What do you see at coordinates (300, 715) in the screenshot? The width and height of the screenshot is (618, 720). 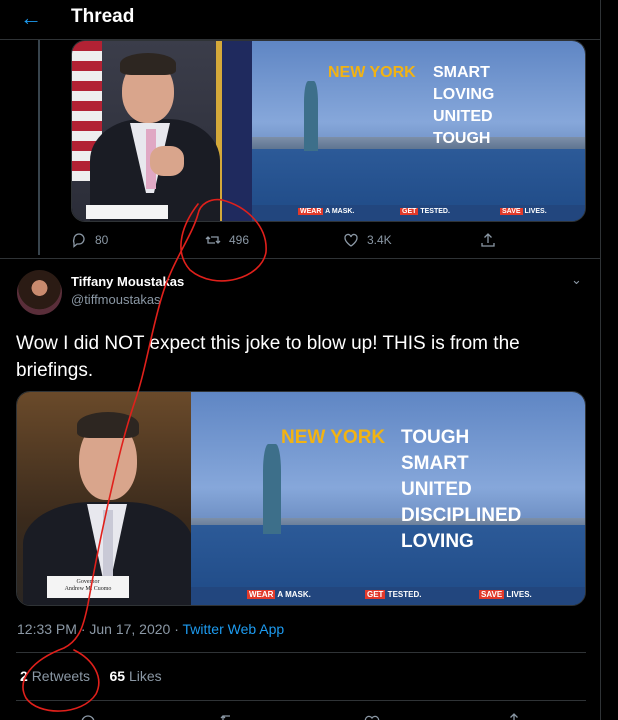 I see `bottom-actions` at bounding box center [300, 715].